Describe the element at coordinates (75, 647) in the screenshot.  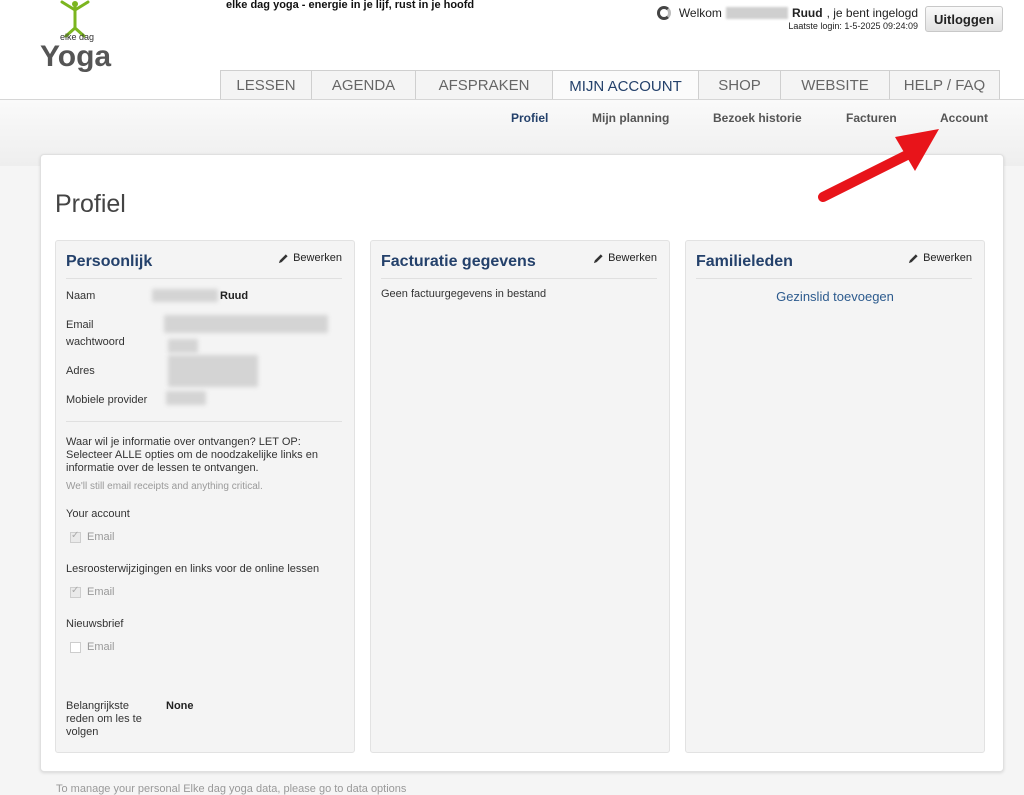
I see `checkbox-unchecked` at that location.